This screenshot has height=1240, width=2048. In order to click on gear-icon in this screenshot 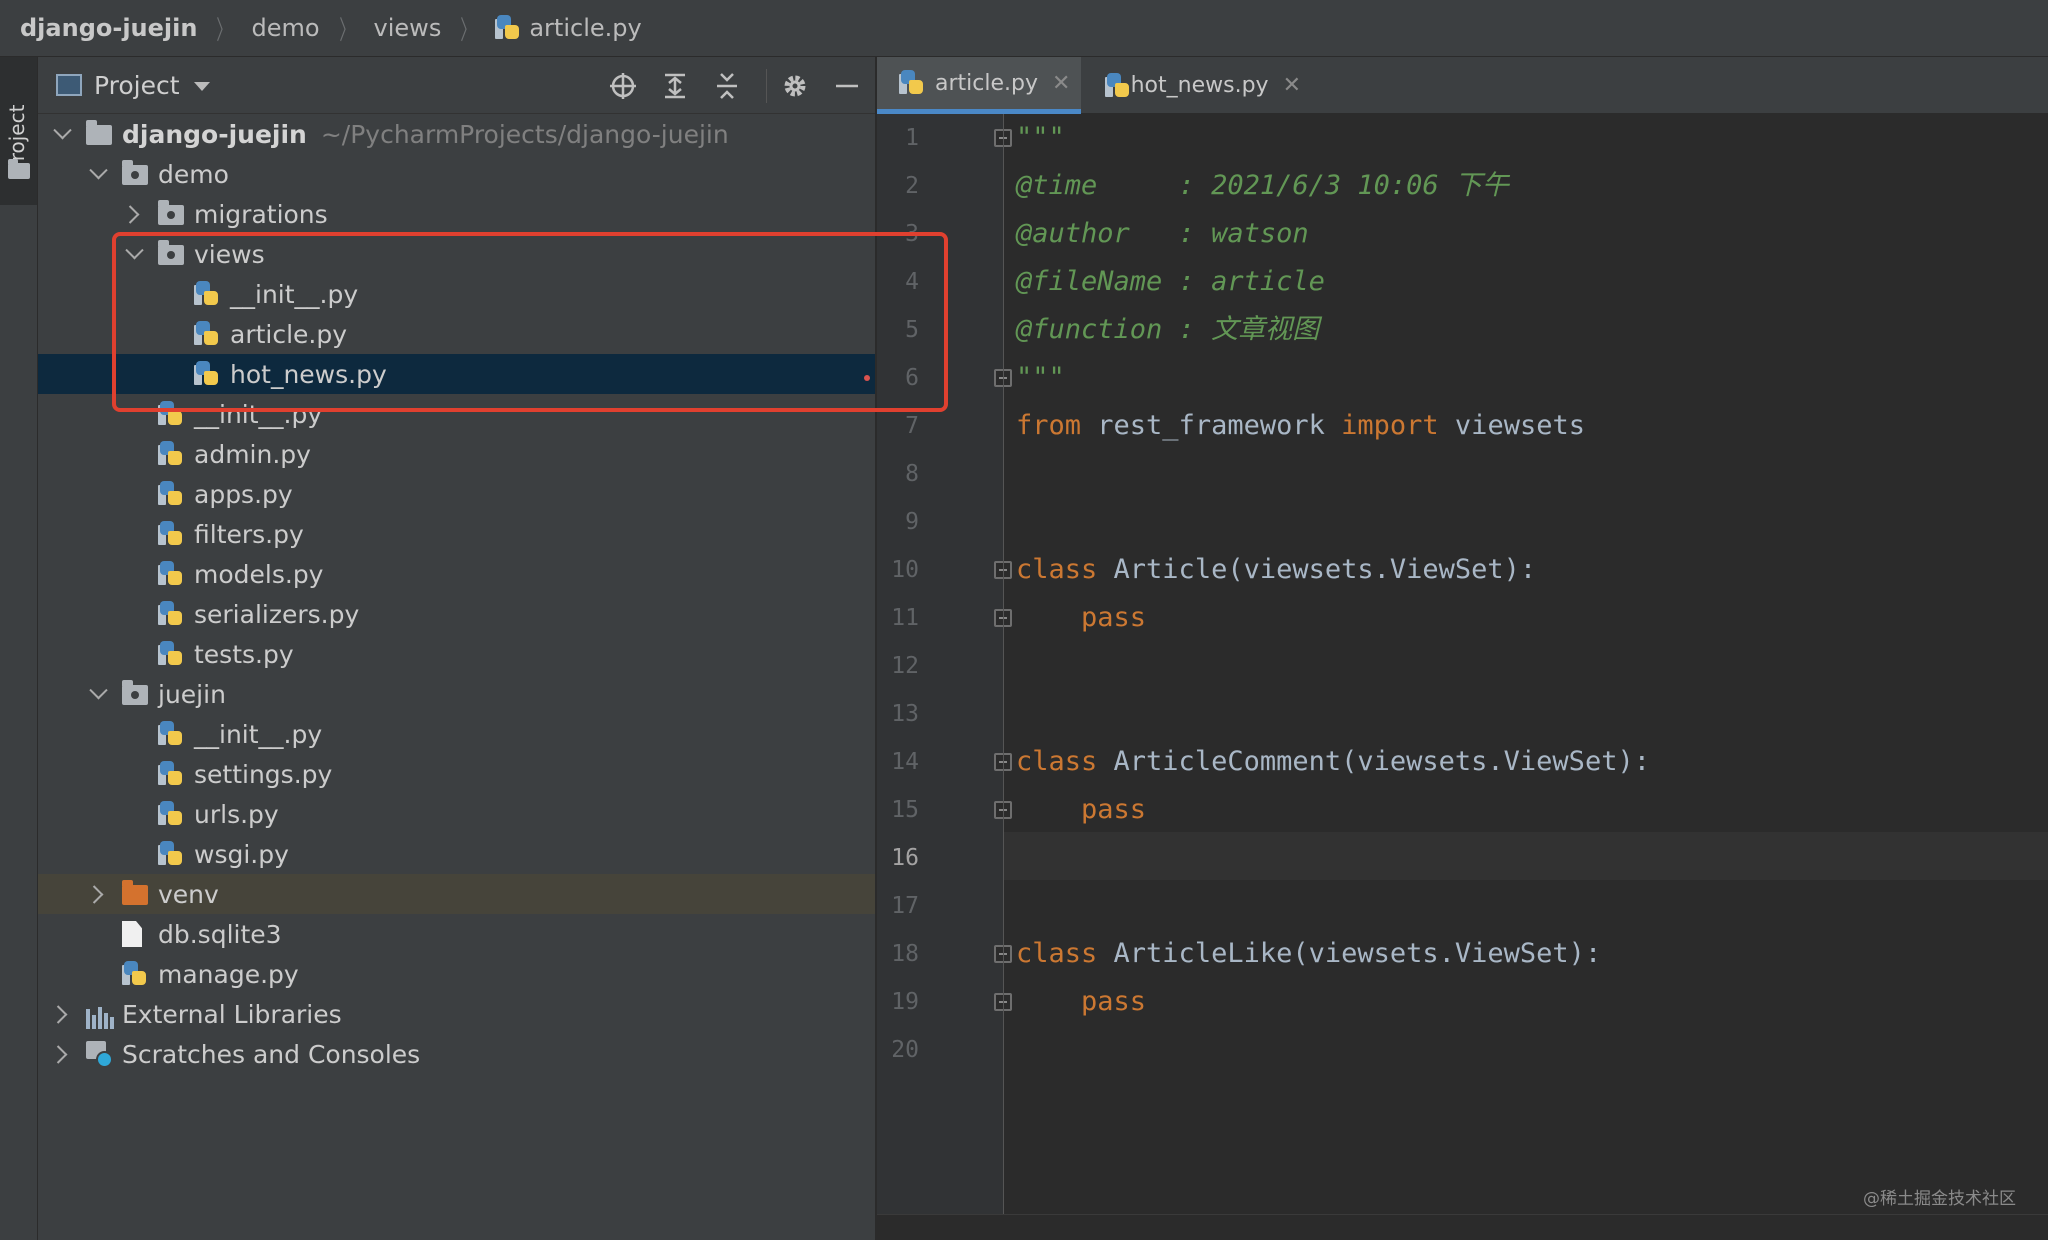, I will do `click(795, 86)`.